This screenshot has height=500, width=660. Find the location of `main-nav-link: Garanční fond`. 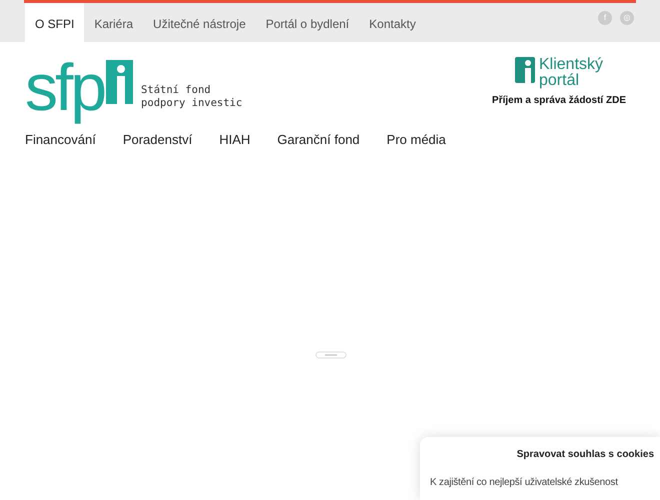

main-nav-link: Garanční fond is located at coordinates (318, 140).